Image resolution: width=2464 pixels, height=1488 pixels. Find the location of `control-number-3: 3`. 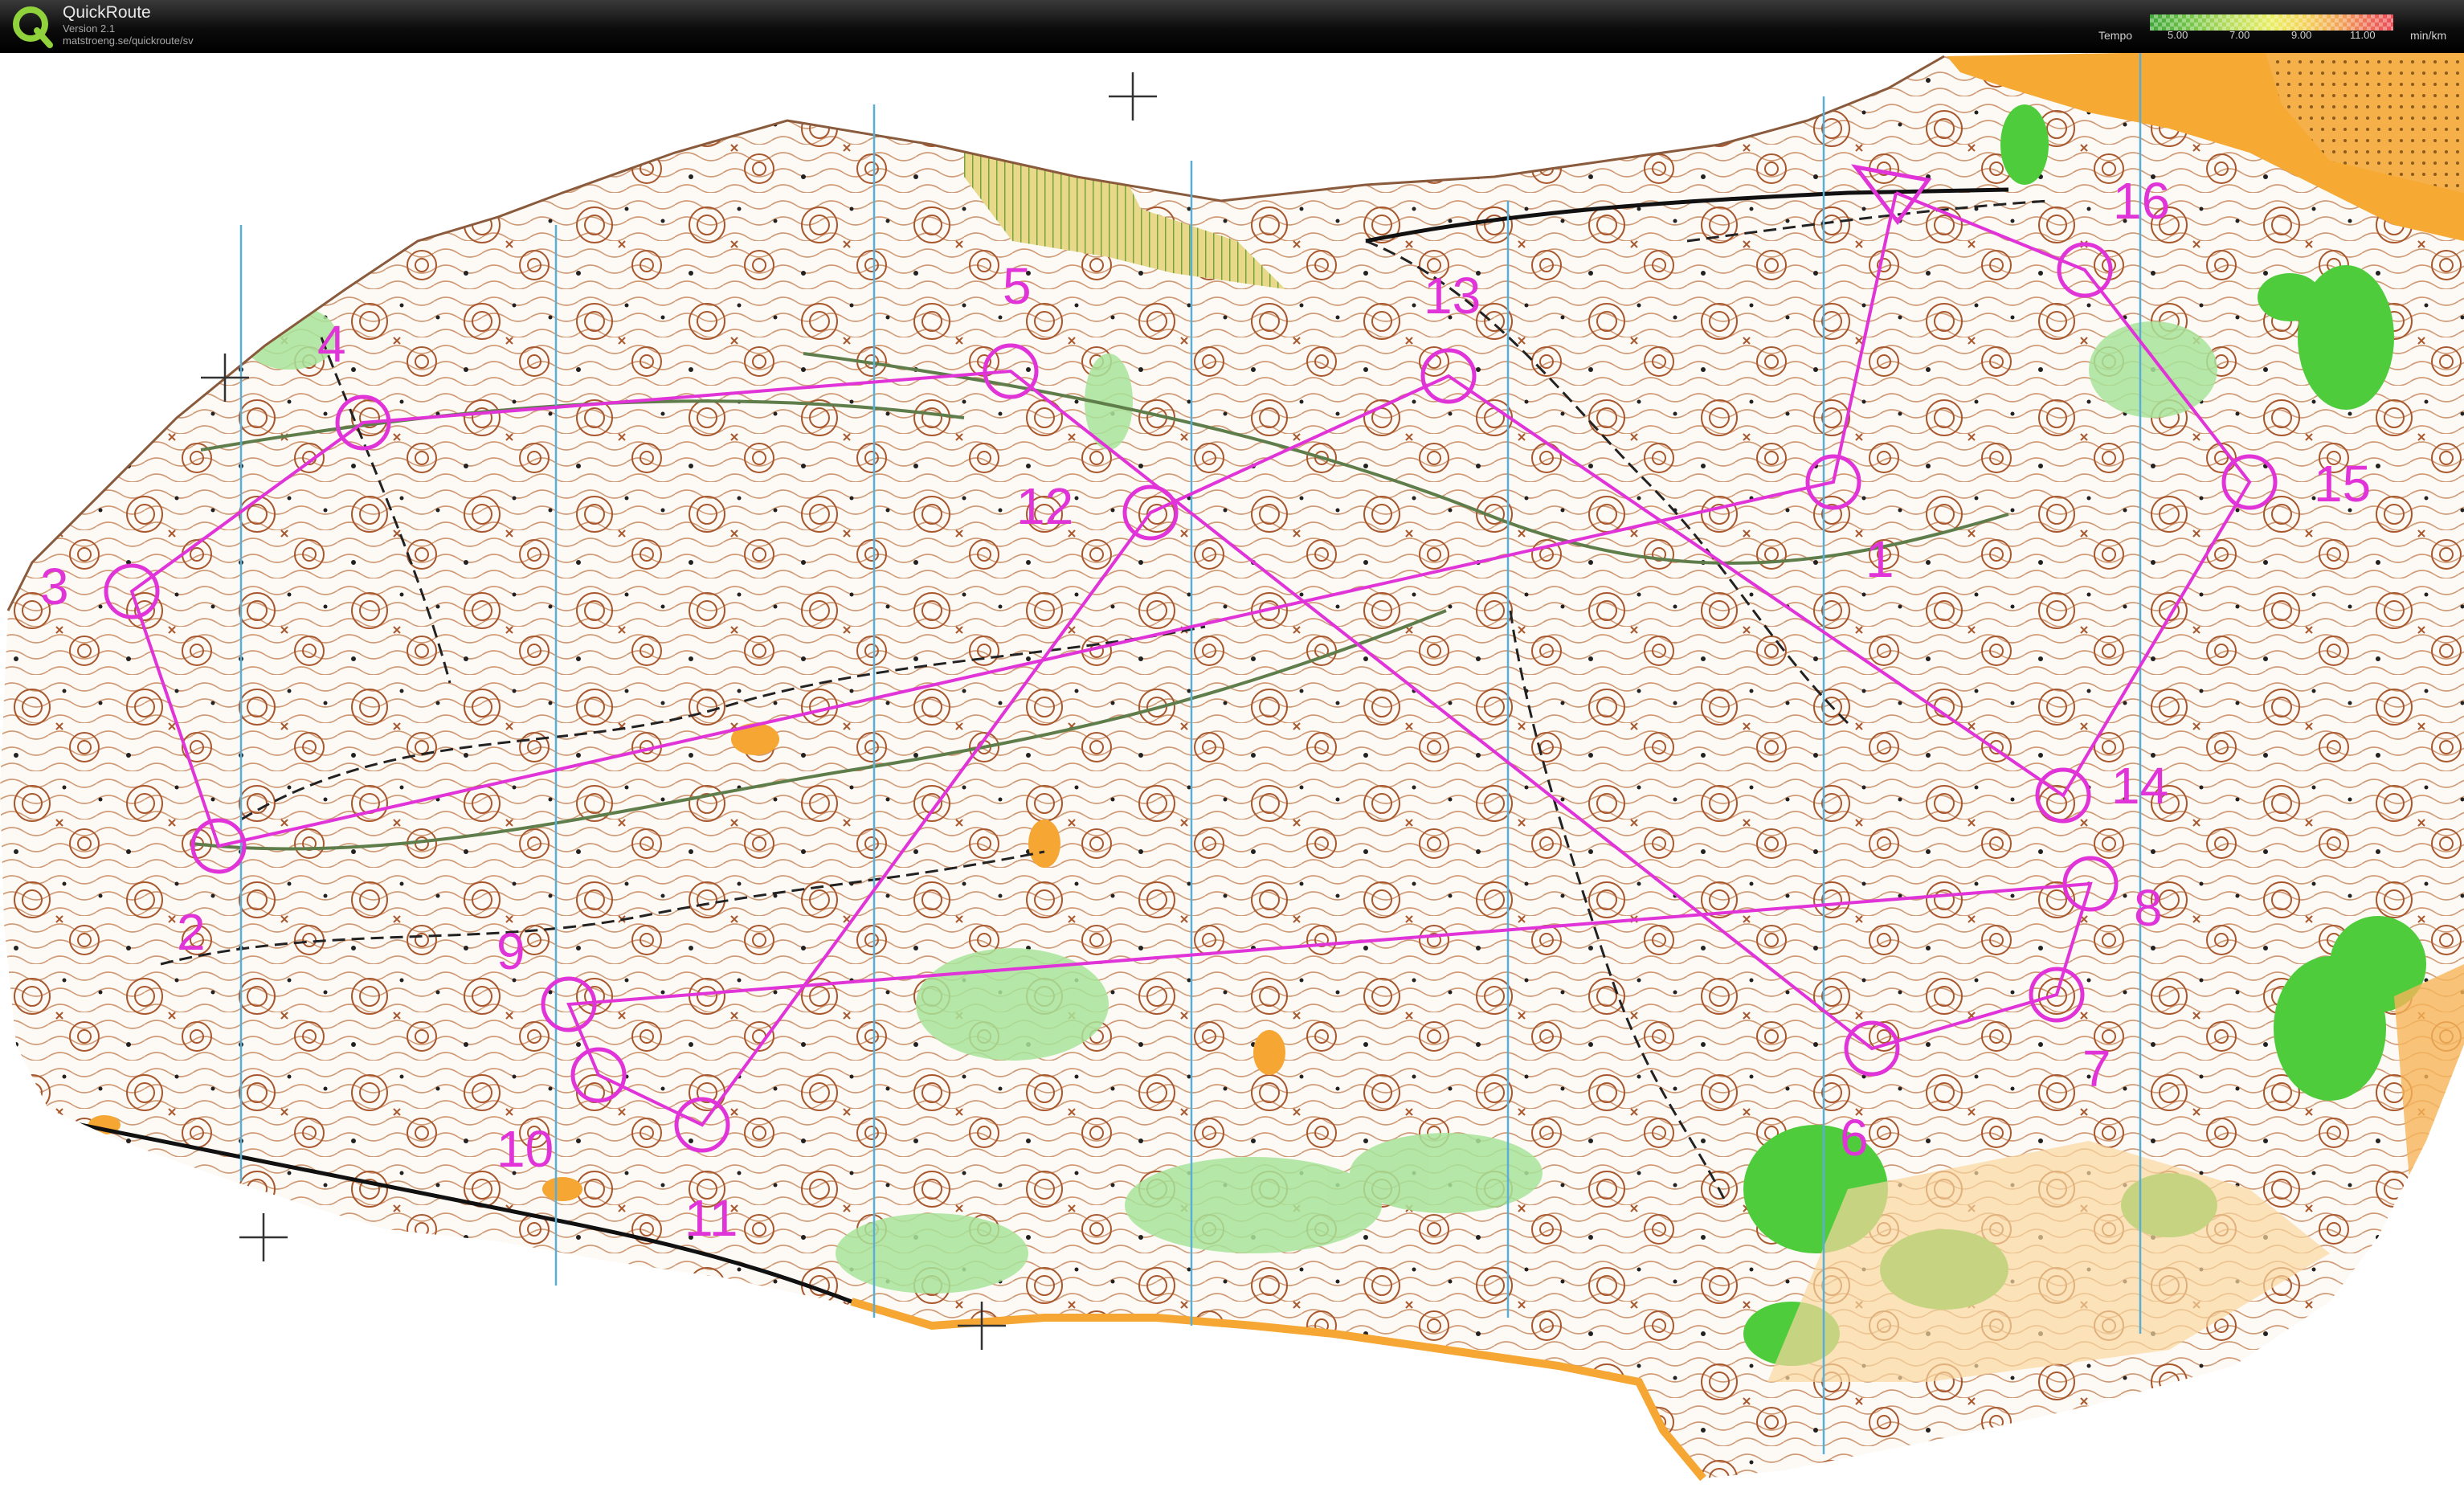

control-number-3: 3 is located at coordinates (55, 586).